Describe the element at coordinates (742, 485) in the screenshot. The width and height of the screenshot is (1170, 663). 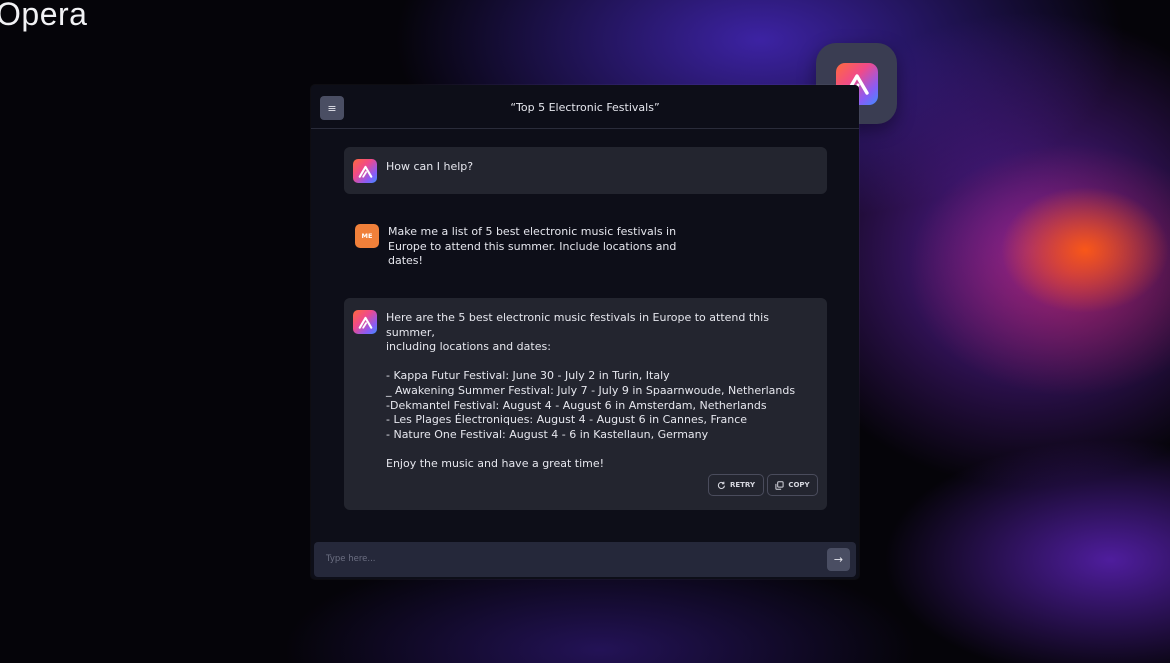
I see `retry-label: RETRY` at that location.